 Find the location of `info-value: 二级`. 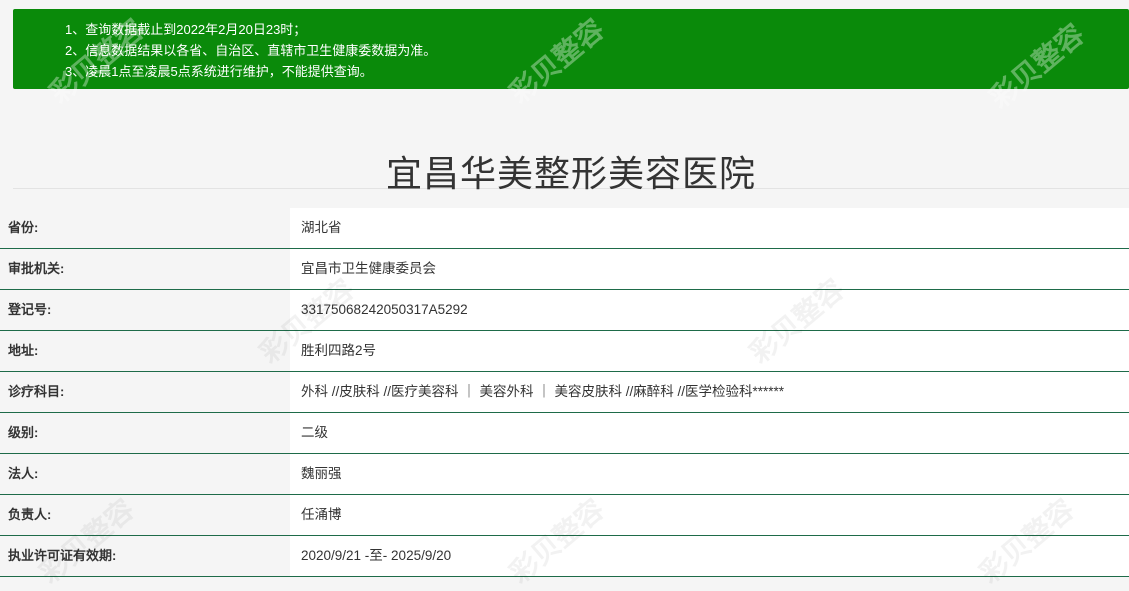

info-value: 二级 is located at coordinates (314, 432).